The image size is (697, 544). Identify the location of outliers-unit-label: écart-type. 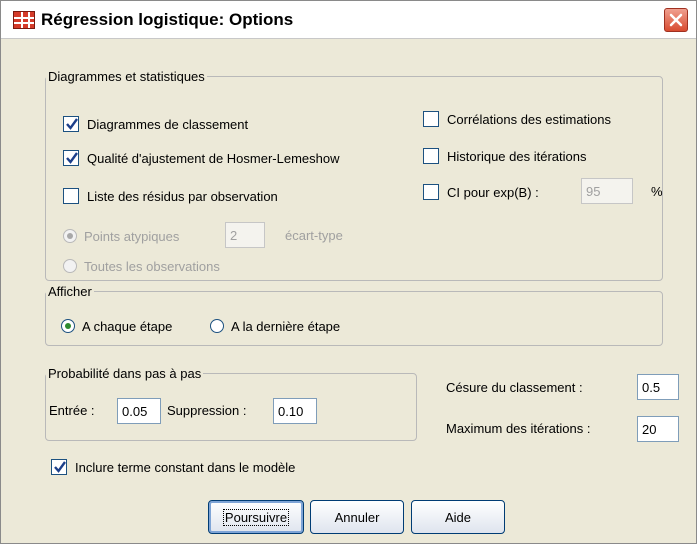
(314, 235).